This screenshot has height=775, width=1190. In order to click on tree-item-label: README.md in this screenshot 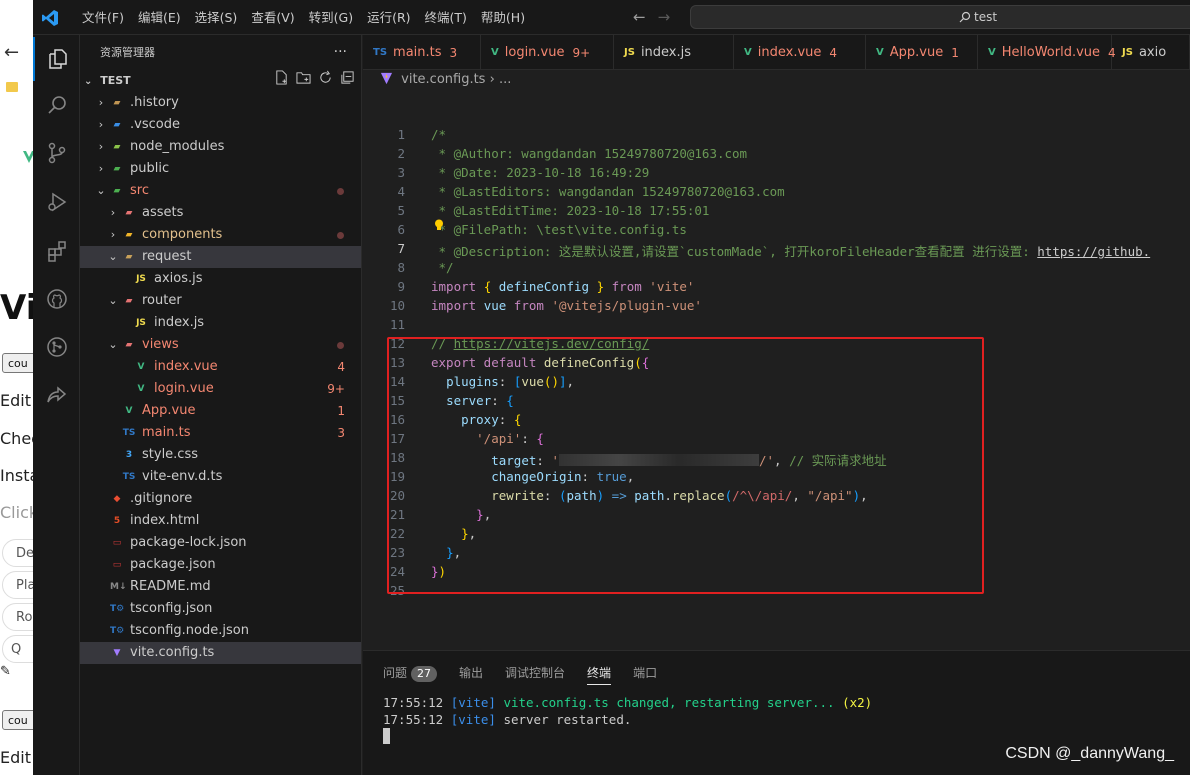, I will do `click(170, 586)`.